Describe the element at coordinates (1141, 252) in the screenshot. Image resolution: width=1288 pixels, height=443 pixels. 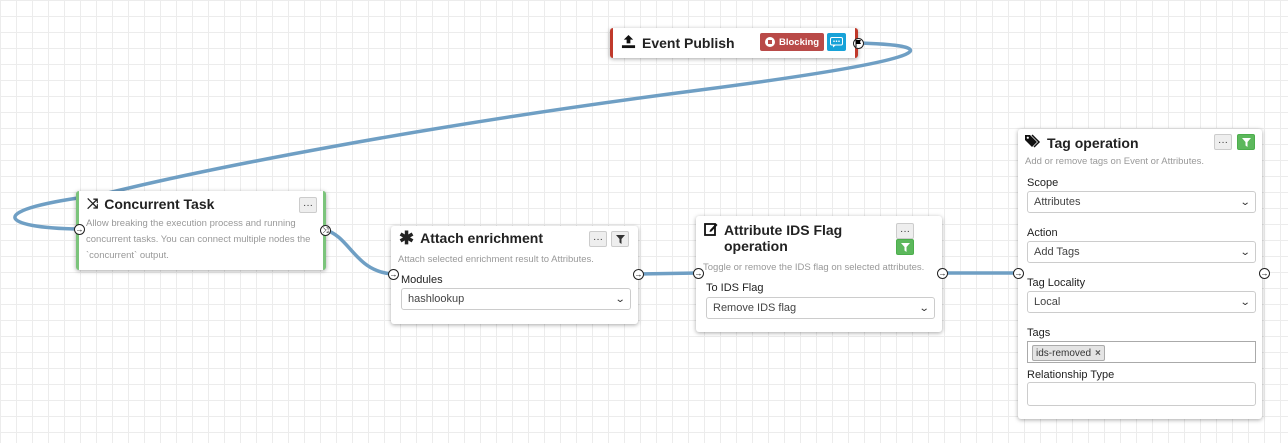
I see `action-select: Add Tags ⌄` at that location.